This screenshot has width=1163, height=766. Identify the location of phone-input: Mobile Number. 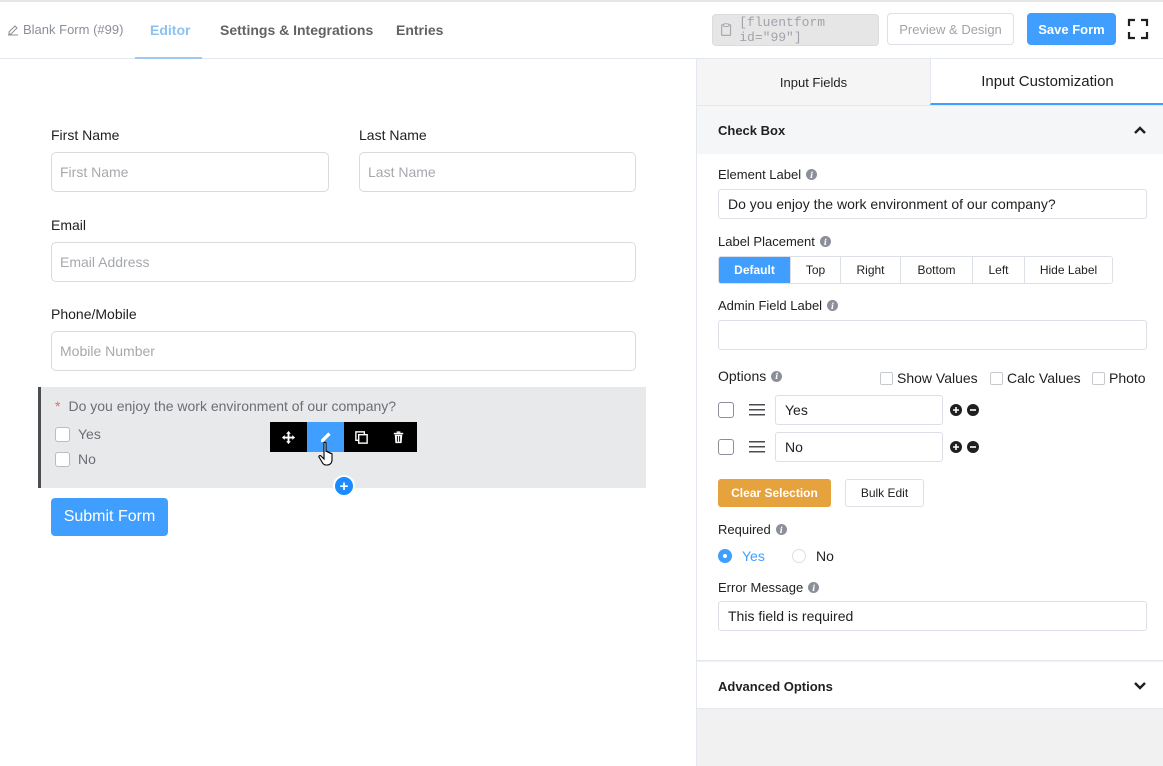
(343, 351).